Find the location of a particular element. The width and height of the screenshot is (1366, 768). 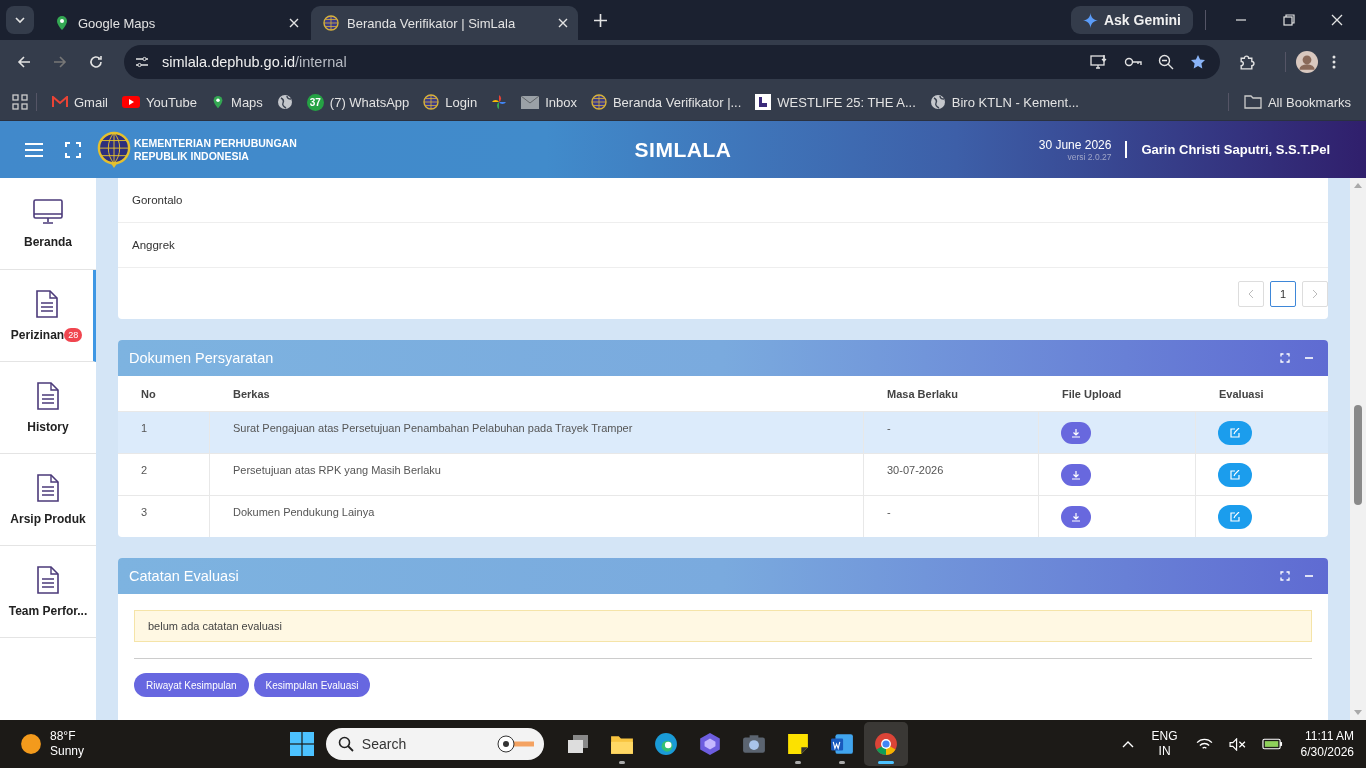

fullscreen-icon is located at coordinates (73, 149).